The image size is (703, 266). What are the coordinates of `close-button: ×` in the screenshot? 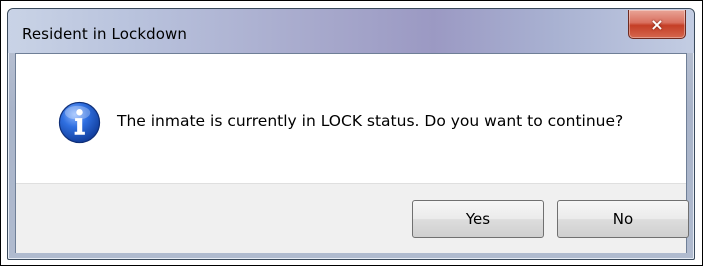 It's located at (657, 24).